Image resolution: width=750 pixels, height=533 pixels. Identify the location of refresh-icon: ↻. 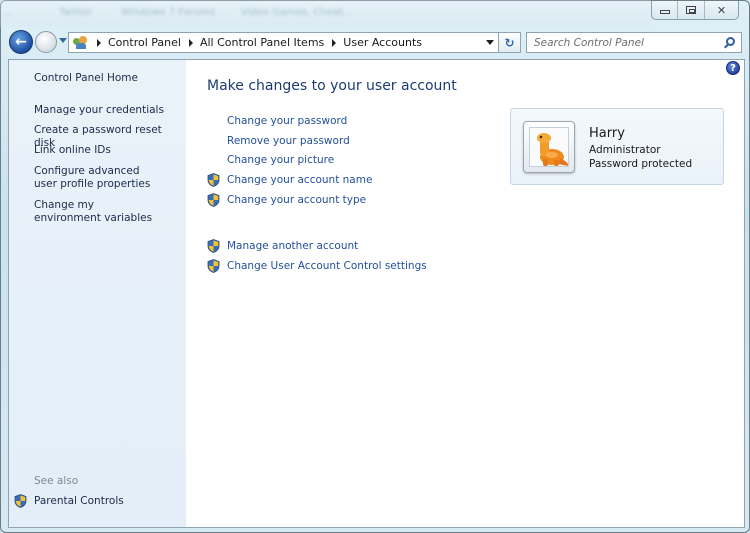
(509, 42).